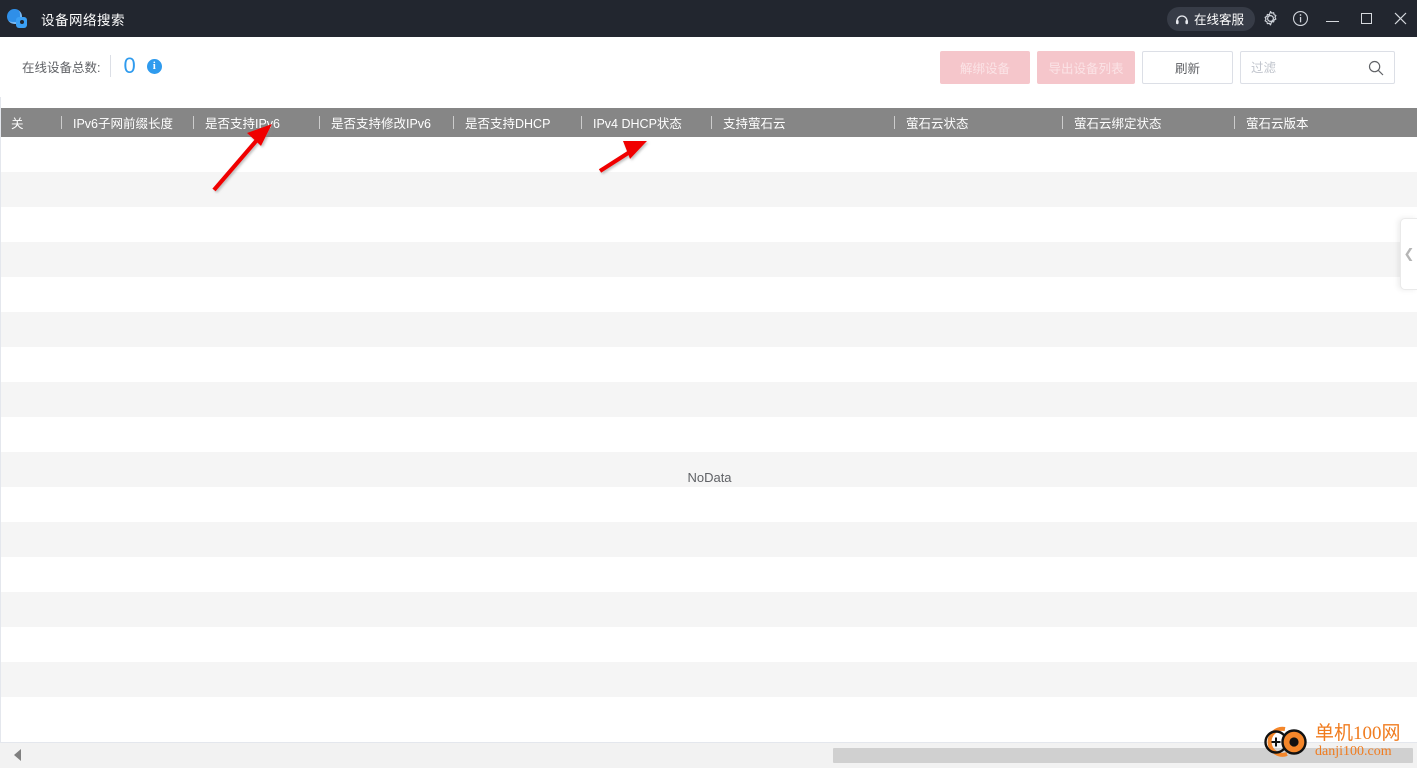 This screenshot has height=768, width=1417. Describe the element at coordinates (1182, 19) in the screenshot. I see `headset-icon` at that location.